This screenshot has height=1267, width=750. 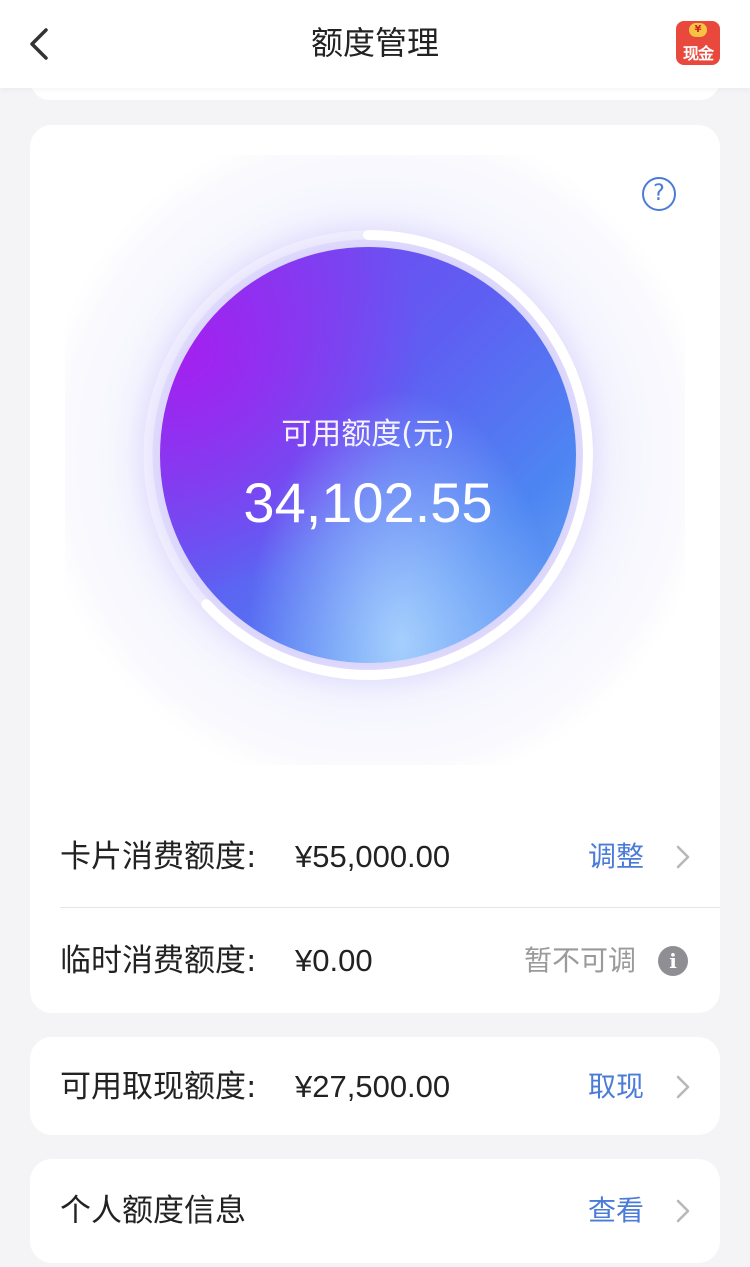 What do you see at coordinates (616, 1211) in the screenshot?
I see `view-link: 查看` at bounding box center [616, 1211].